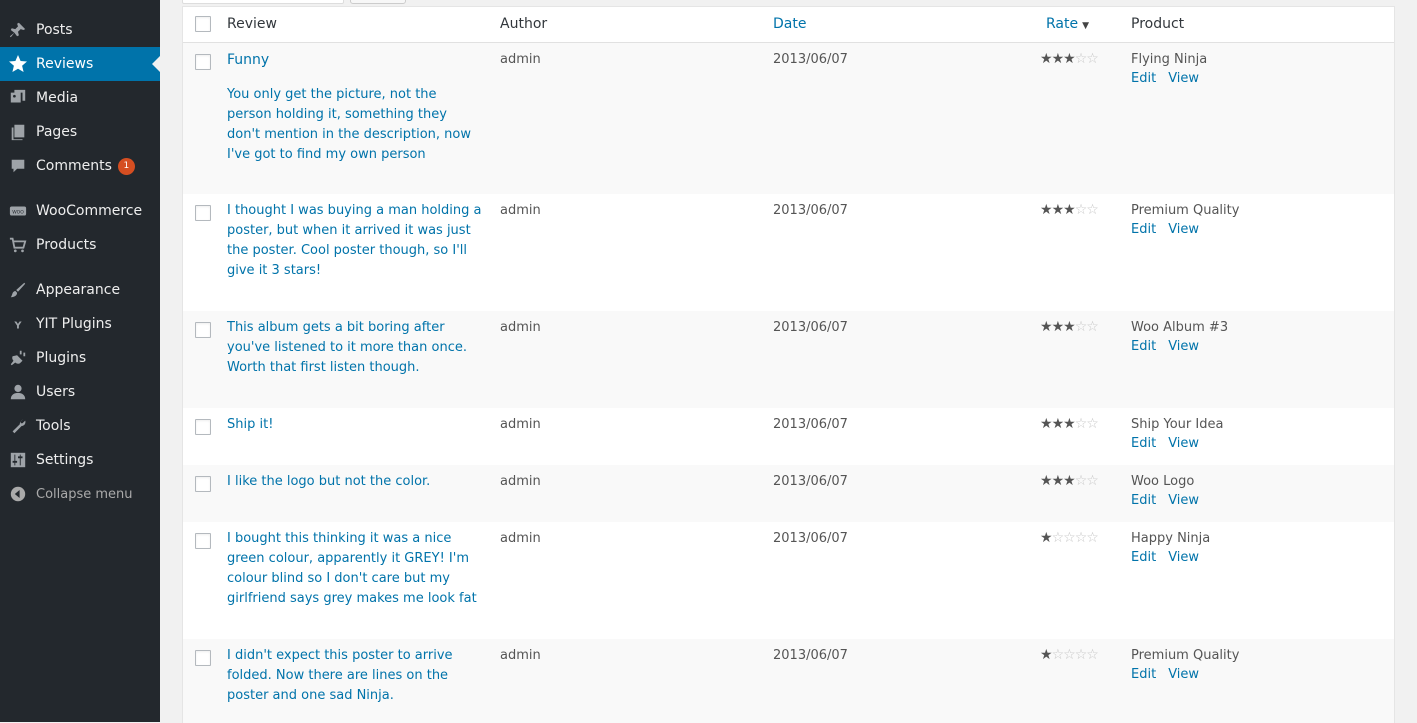 The width and height of the screenshot is (1417, 723). I want to click on column-rate: Rate ▼, so click(1067, 24).